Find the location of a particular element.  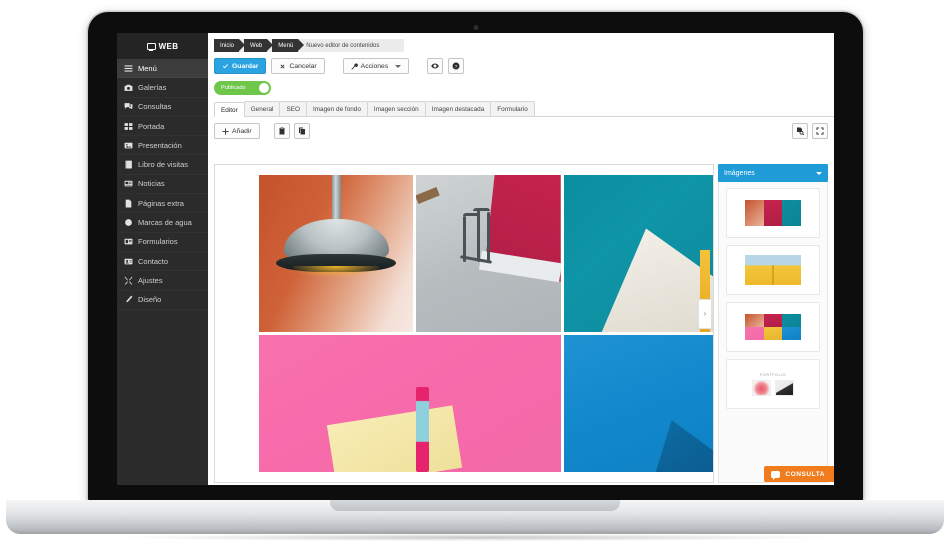

sidebar-item-paginas-extra: Páginas extra is located at coordinates (162, 203).